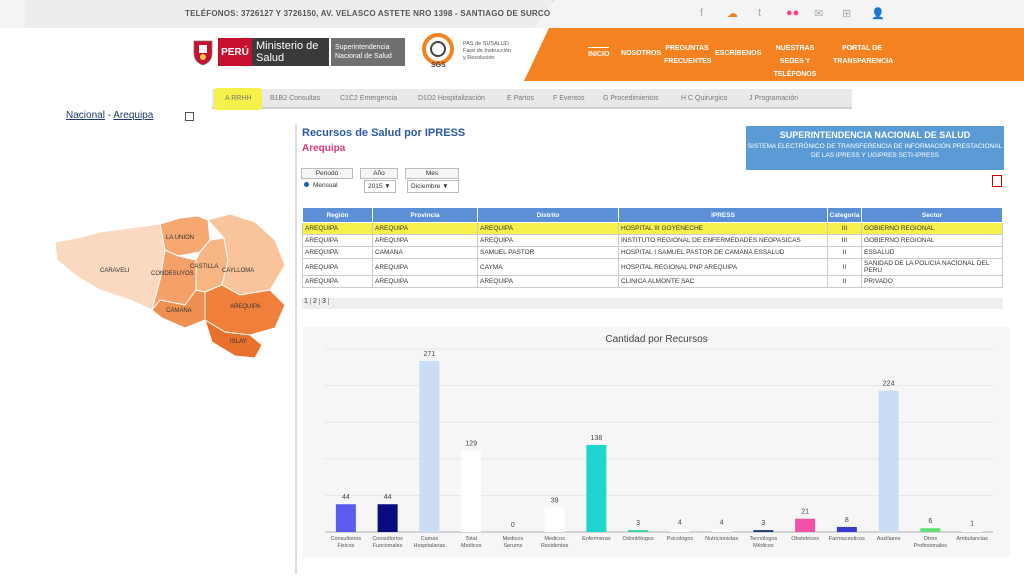  Describe the element at coordinates (932, 215) in the screenshot. I see `col-sector: Sector` at that location.